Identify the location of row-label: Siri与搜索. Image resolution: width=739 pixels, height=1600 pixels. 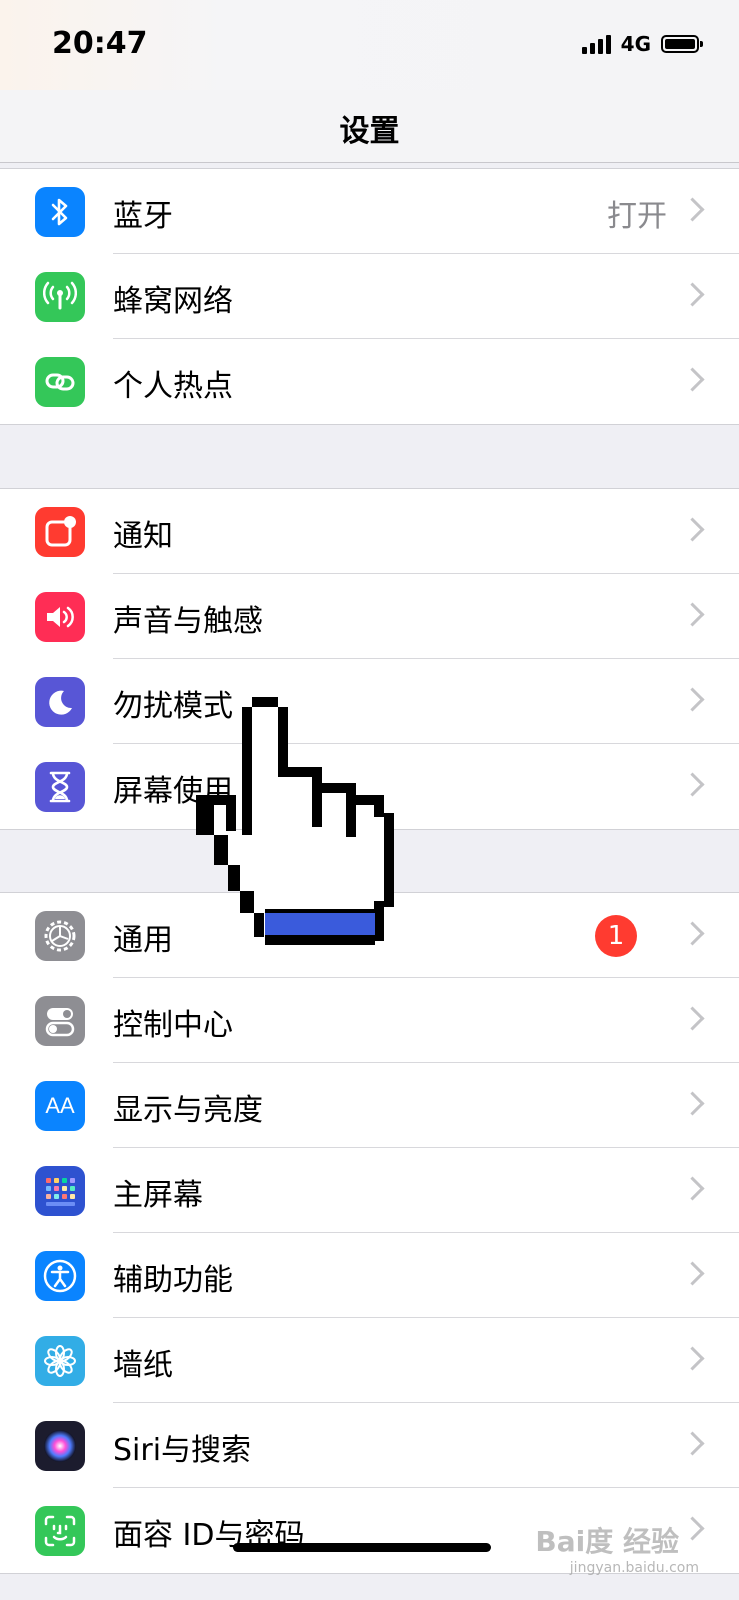
(182, 1450).